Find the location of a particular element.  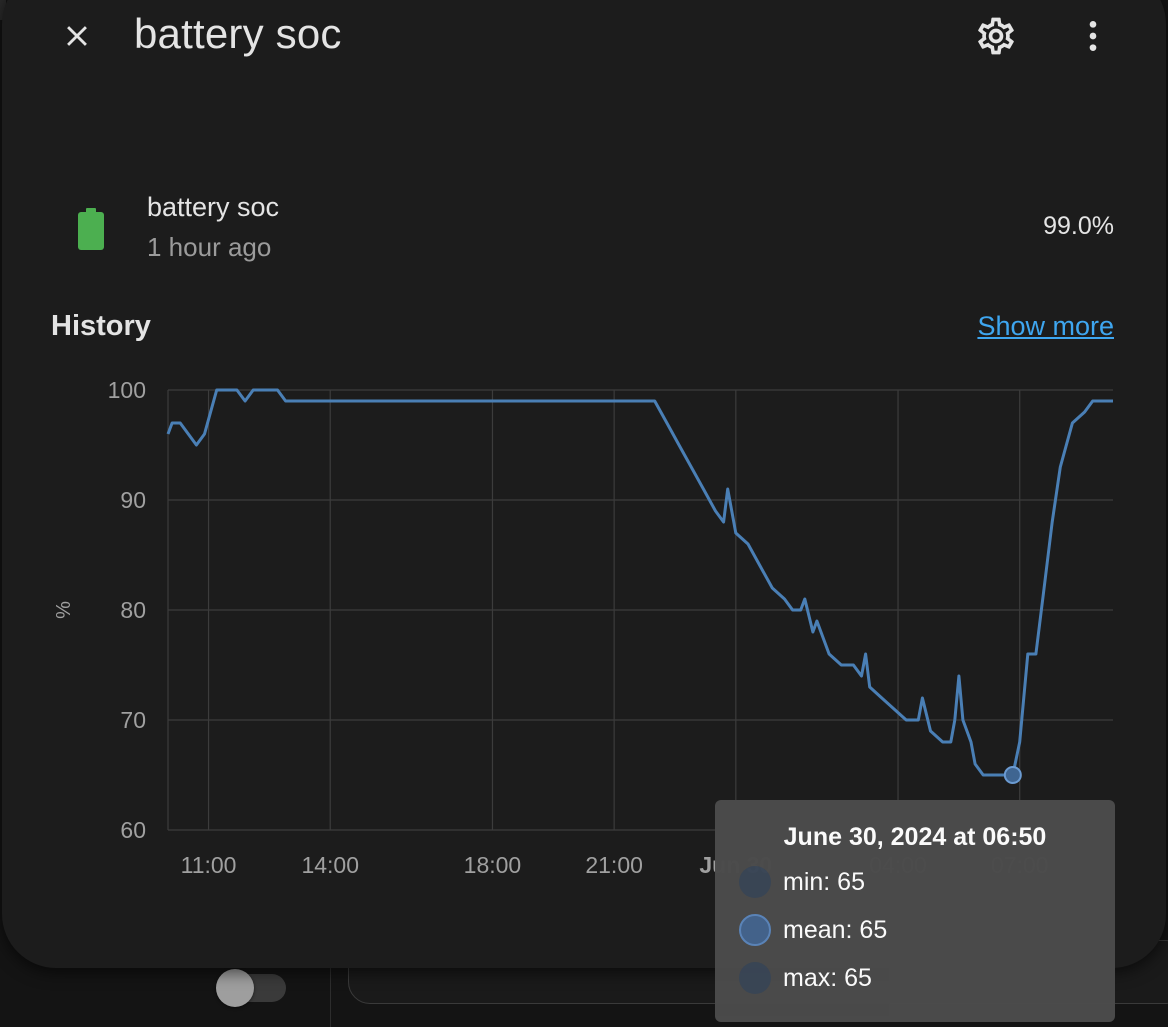

background-divider is located at coordinates (330, 993).